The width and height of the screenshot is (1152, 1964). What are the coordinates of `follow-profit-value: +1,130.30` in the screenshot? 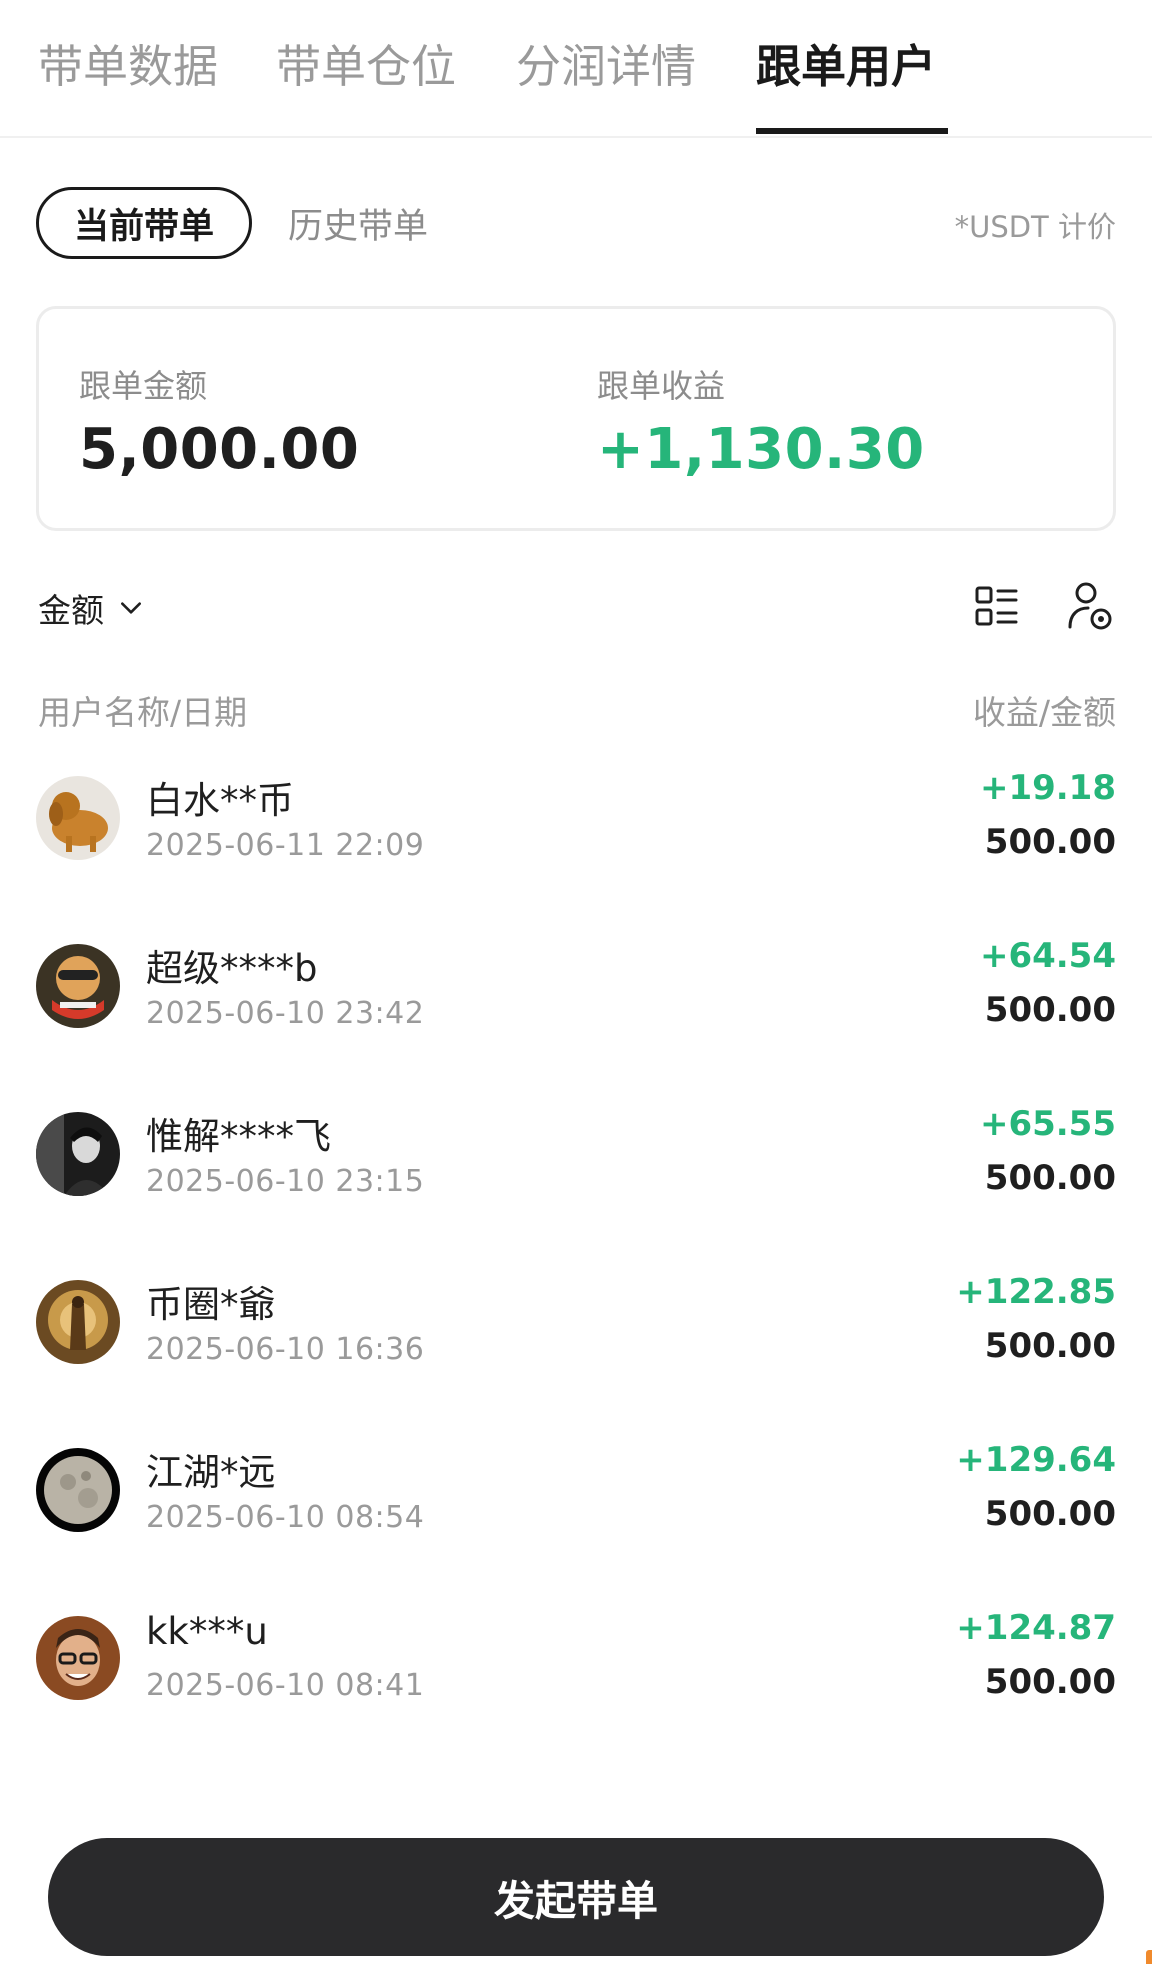 It's located at (761, 449).